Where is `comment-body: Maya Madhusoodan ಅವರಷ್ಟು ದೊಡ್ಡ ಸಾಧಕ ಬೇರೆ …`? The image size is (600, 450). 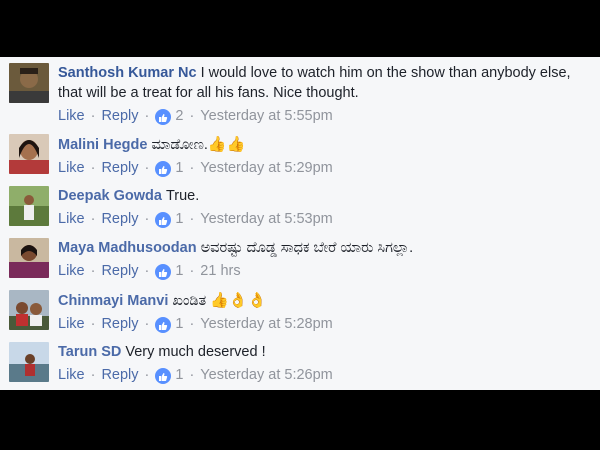
comment-body: Maya Madhusoodan ಅವರಷ್ಟು ದೊಡ್ಡ ಸಾಧಕ ಬೇರೆ … is located at coordinates (322, 259).